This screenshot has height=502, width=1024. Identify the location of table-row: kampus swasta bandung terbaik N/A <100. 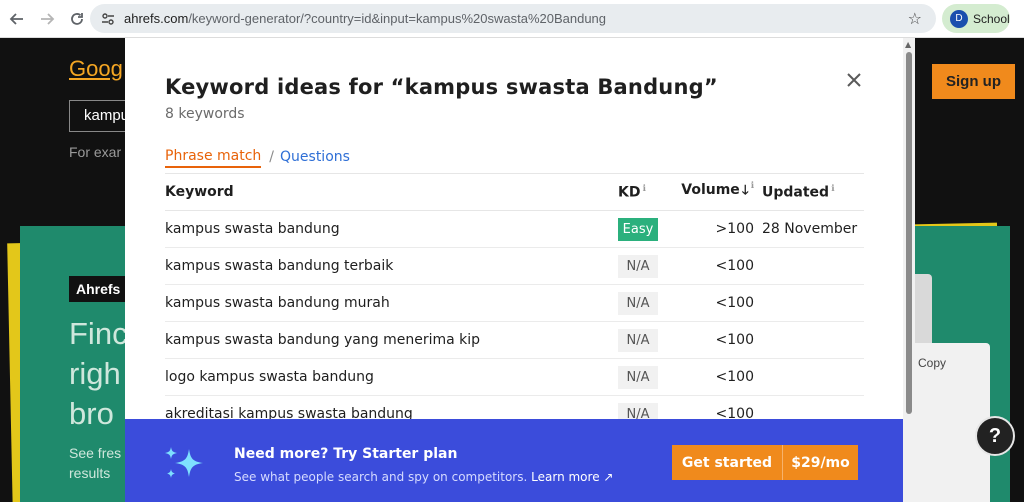
(514, 266).